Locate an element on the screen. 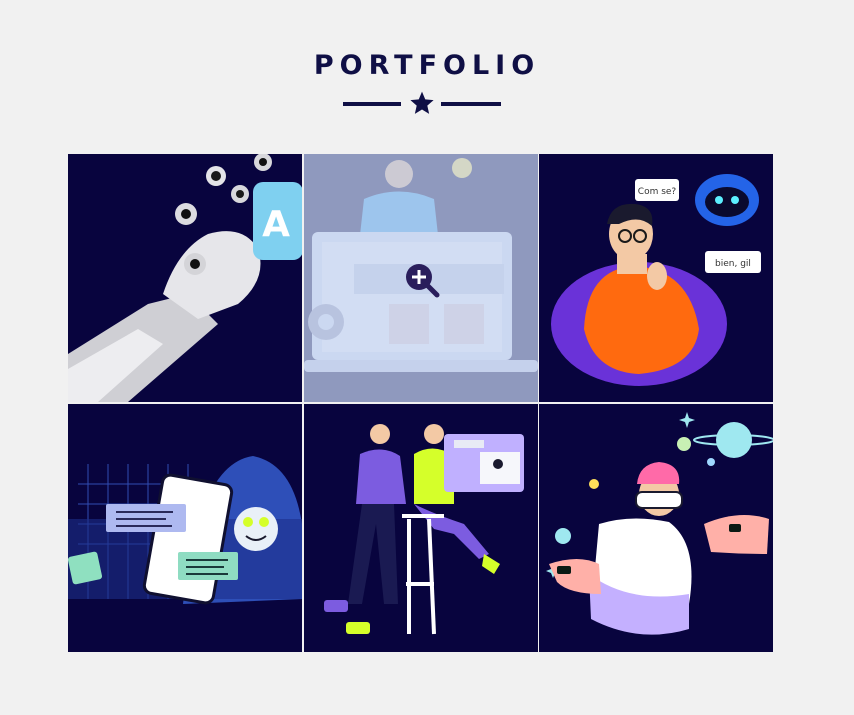  portfolio-item-thinking-man: Com se? bien, gil is located at coordinates (656, 278).